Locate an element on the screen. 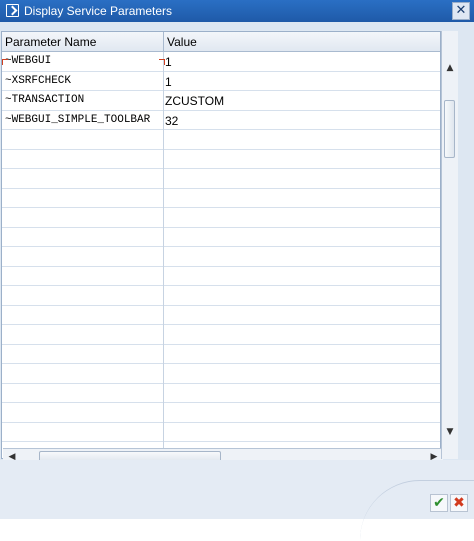 The width and height of the screenshot is (474, 541). close-button: ✕ is located at coordinates (461, 11).